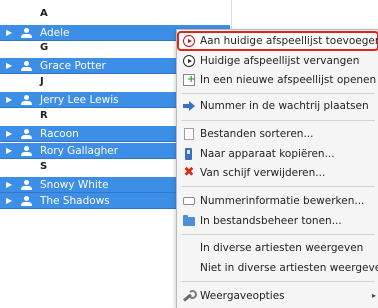  Describe the element at coordinates (242, 296) in the screenshot. I see `menu-item-label: Weergaveopties` at that location.